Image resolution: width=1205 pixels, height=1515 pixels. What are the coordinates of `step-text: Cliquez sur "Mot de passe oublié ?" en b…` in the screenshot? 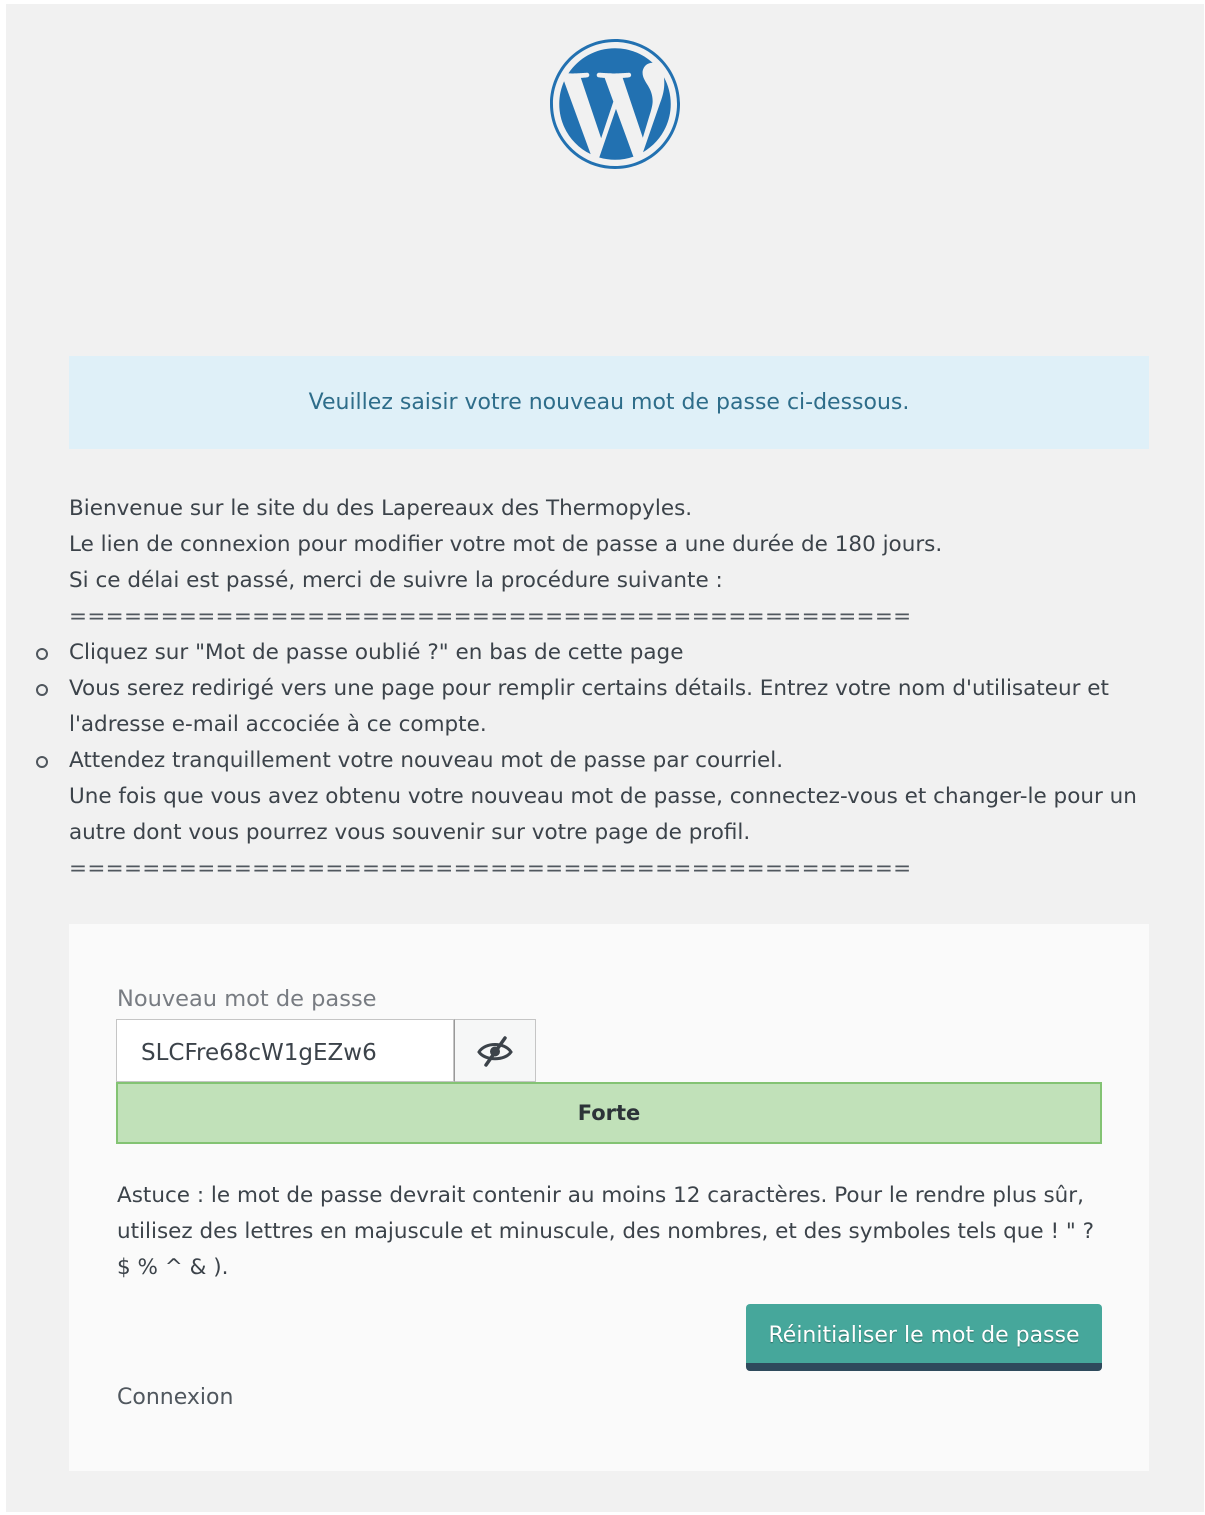 It's located at (376, 652).